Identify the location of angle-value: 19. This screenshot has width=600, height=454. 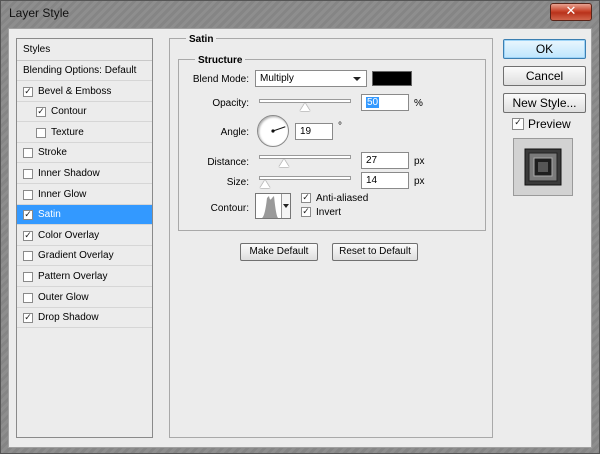
(306, 131).